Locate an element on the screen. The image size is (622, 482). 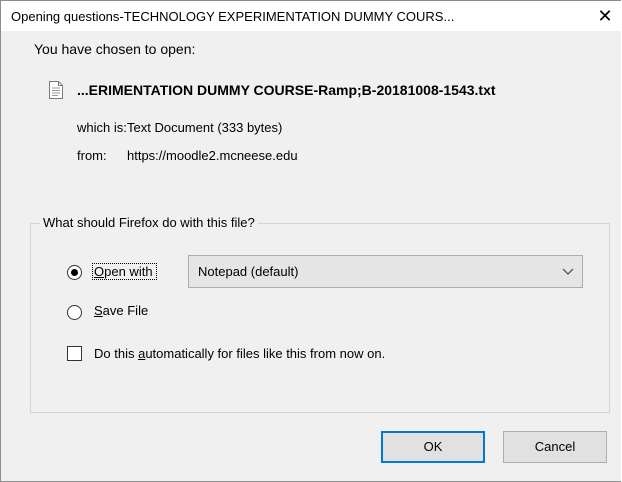
file-type-row: which is:Text Document (333 bytes) is located at coordinates (179, 127).